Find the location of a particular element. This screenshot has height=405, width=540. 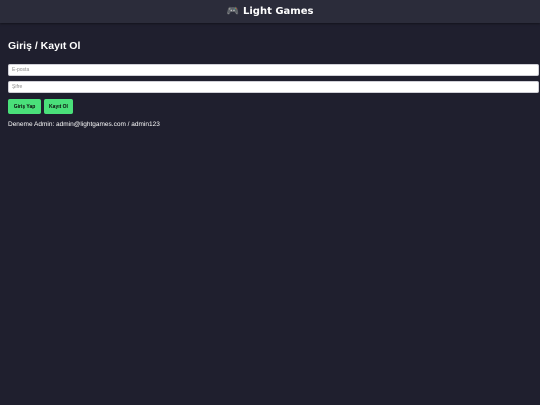

login-button: Giriş Yap is located at coordinates (24, 106).